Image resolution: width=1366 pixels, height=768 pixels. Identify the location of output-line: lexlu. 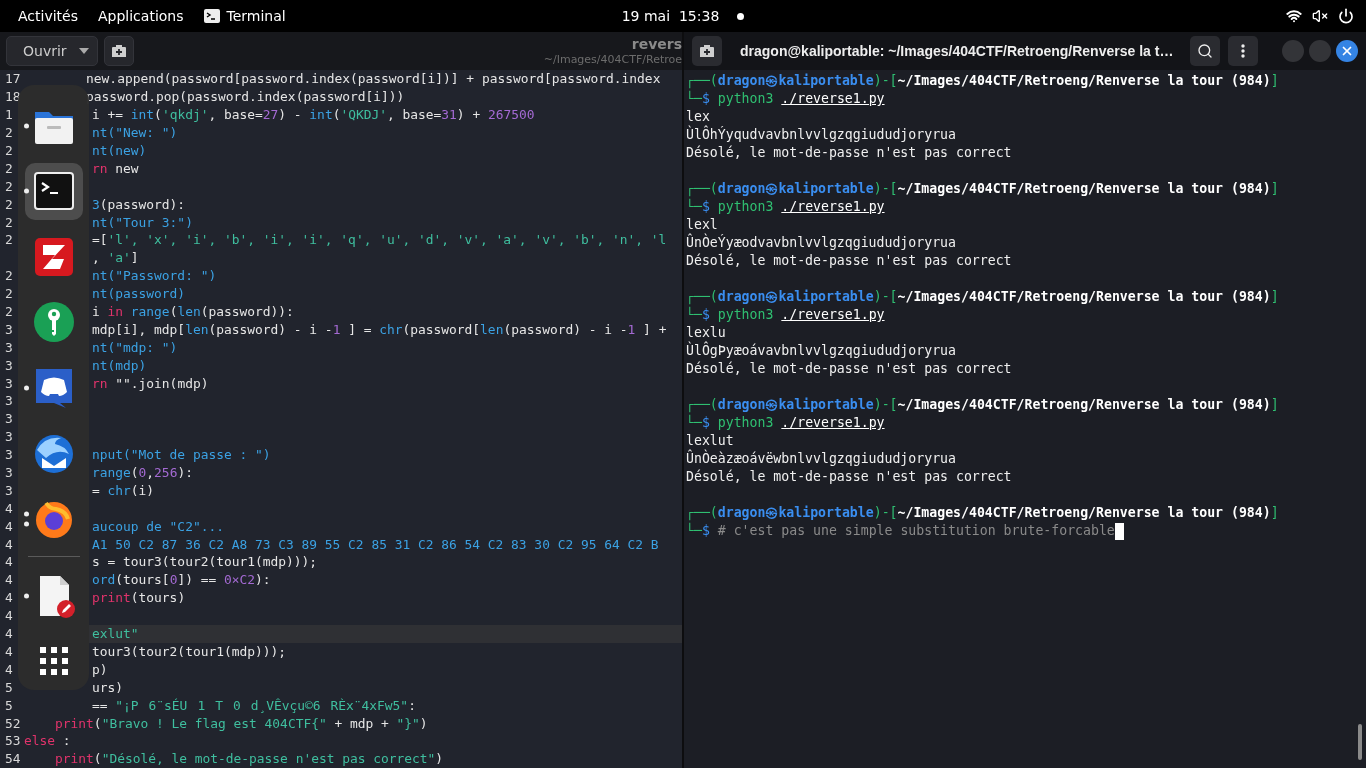
(706, 332).